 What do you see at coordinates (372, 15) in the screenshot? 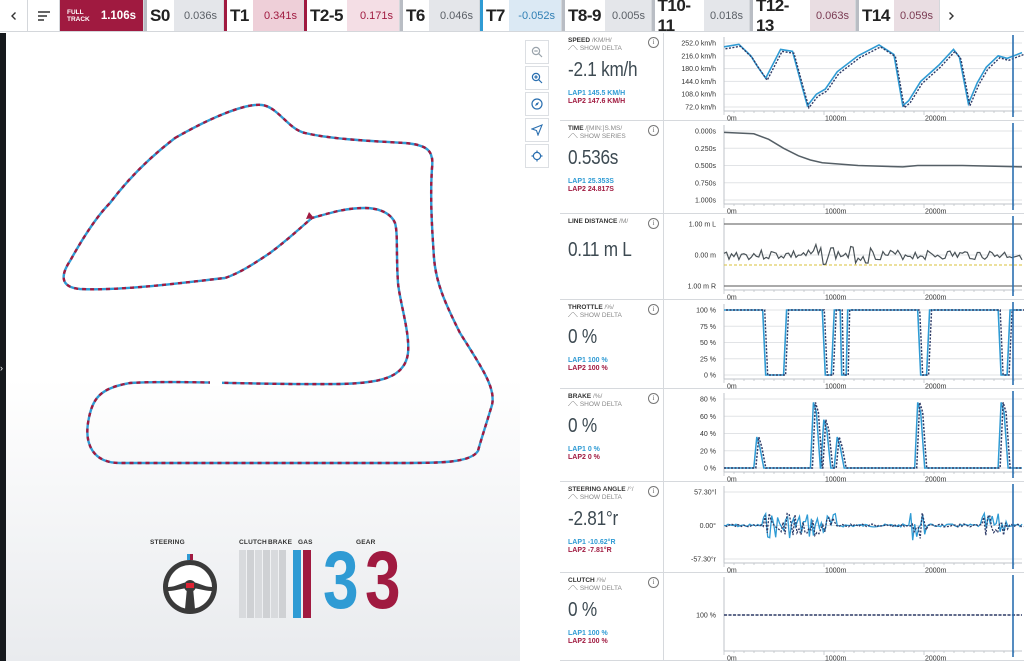
I see `sector-delta: 0.171s` at bounding box center [372, 15].